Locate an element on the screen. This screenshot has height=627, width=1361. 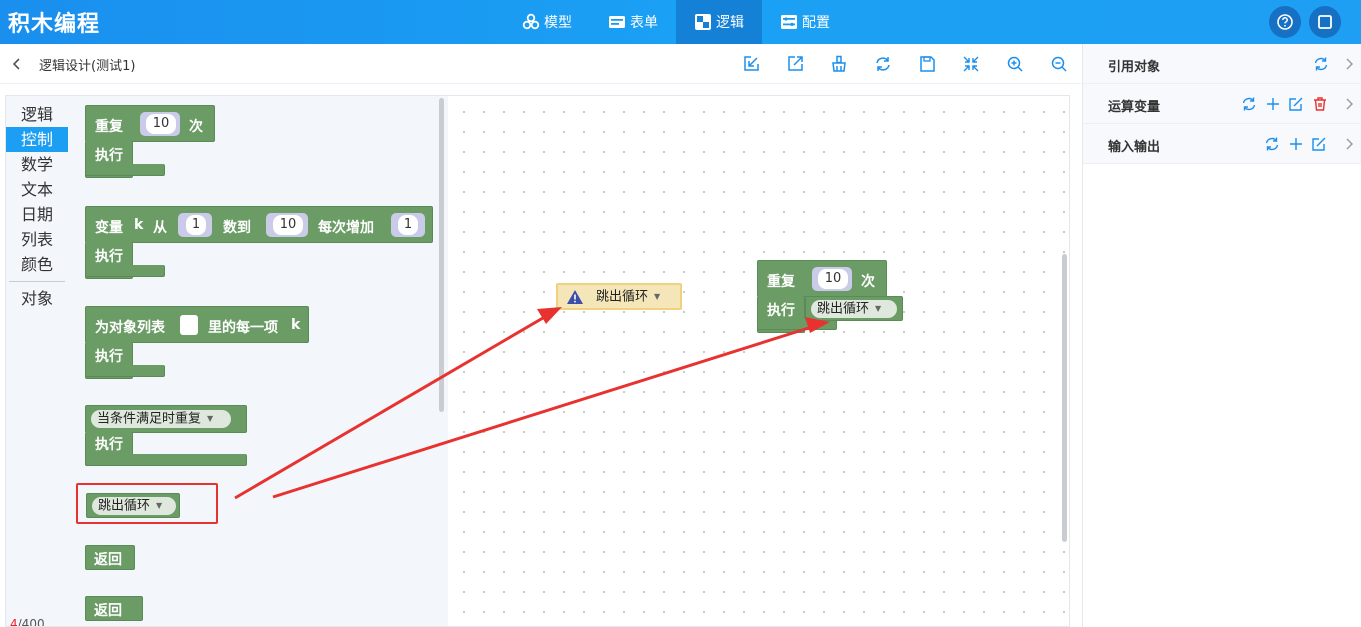
top-bar: 积木编程 模型 表单 逻辑 配置 is located at coordinates (680, 22).